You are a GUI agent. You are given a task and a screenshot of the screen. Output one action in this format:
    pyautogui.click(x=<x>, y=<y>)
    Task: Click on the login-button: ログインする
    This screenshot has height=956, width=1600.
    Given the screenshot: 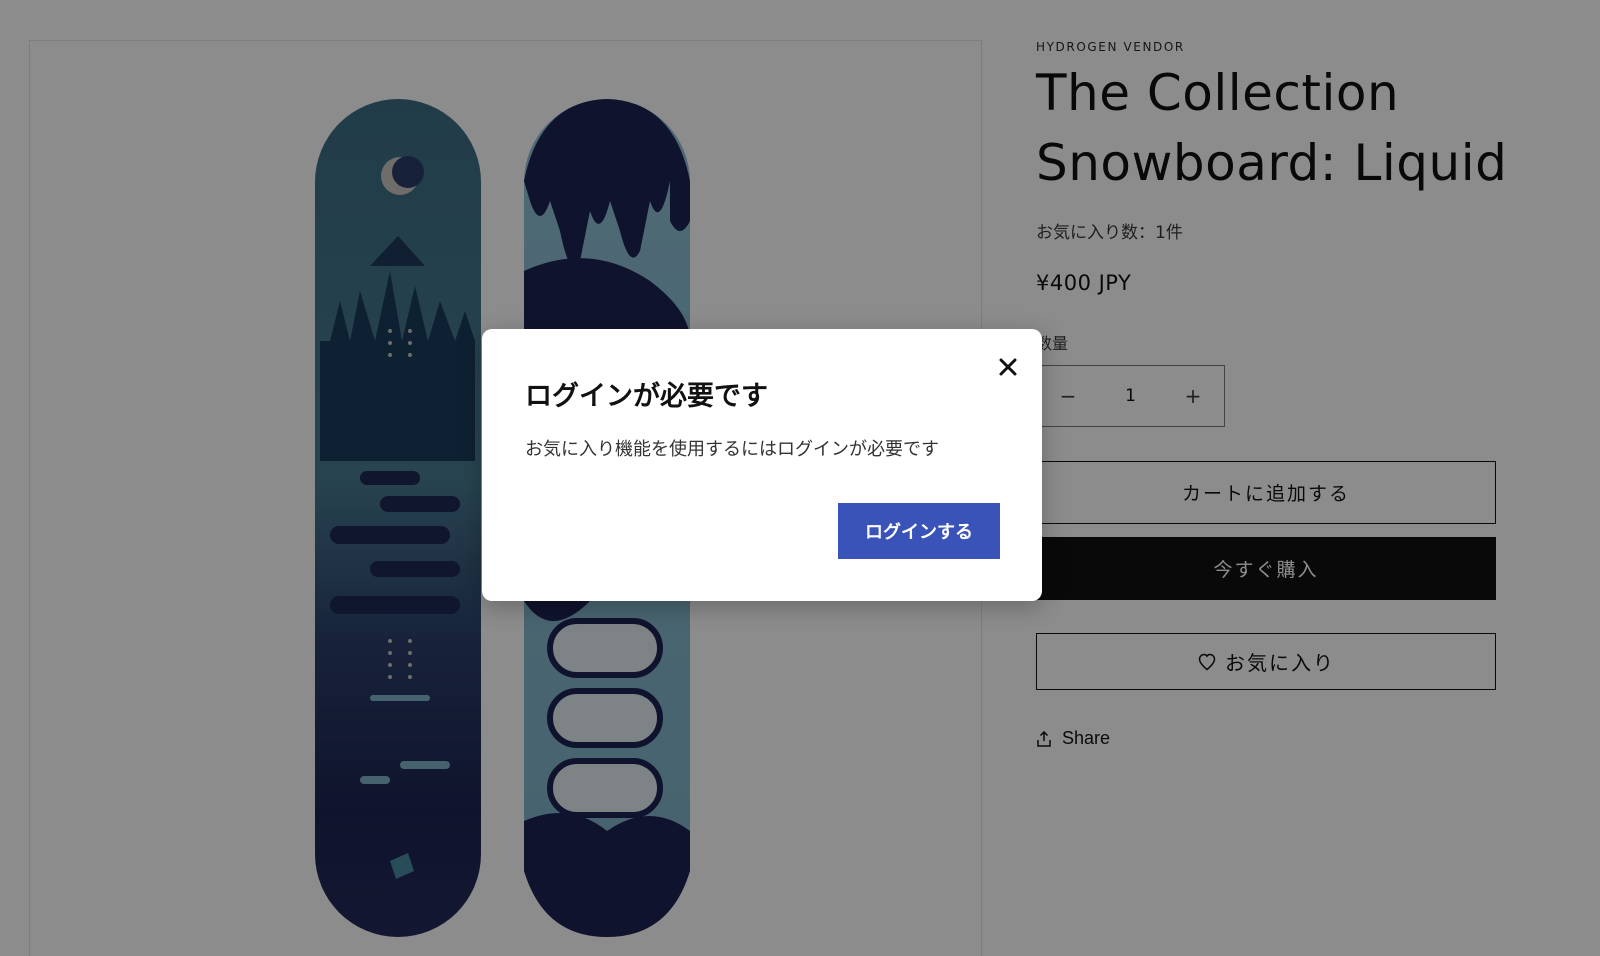 What is the action you would take?
    pyautogui.click(x=919, y=531)
    